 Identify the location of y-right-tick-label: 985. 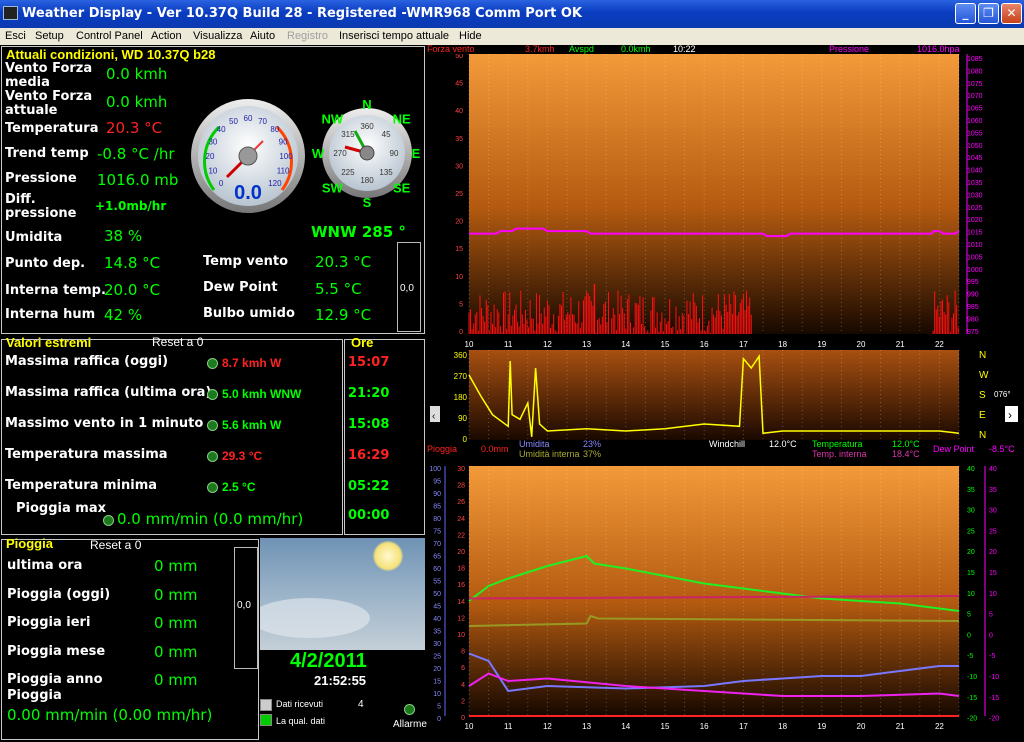
(973, 307).